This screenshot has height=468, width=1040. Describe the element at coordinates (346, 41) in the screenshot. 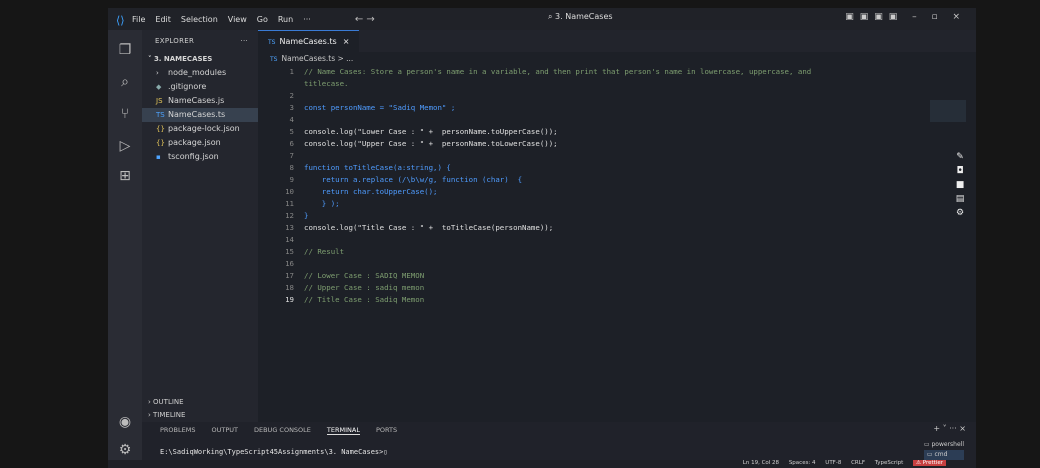

I see `close-icon: ×` at that location.